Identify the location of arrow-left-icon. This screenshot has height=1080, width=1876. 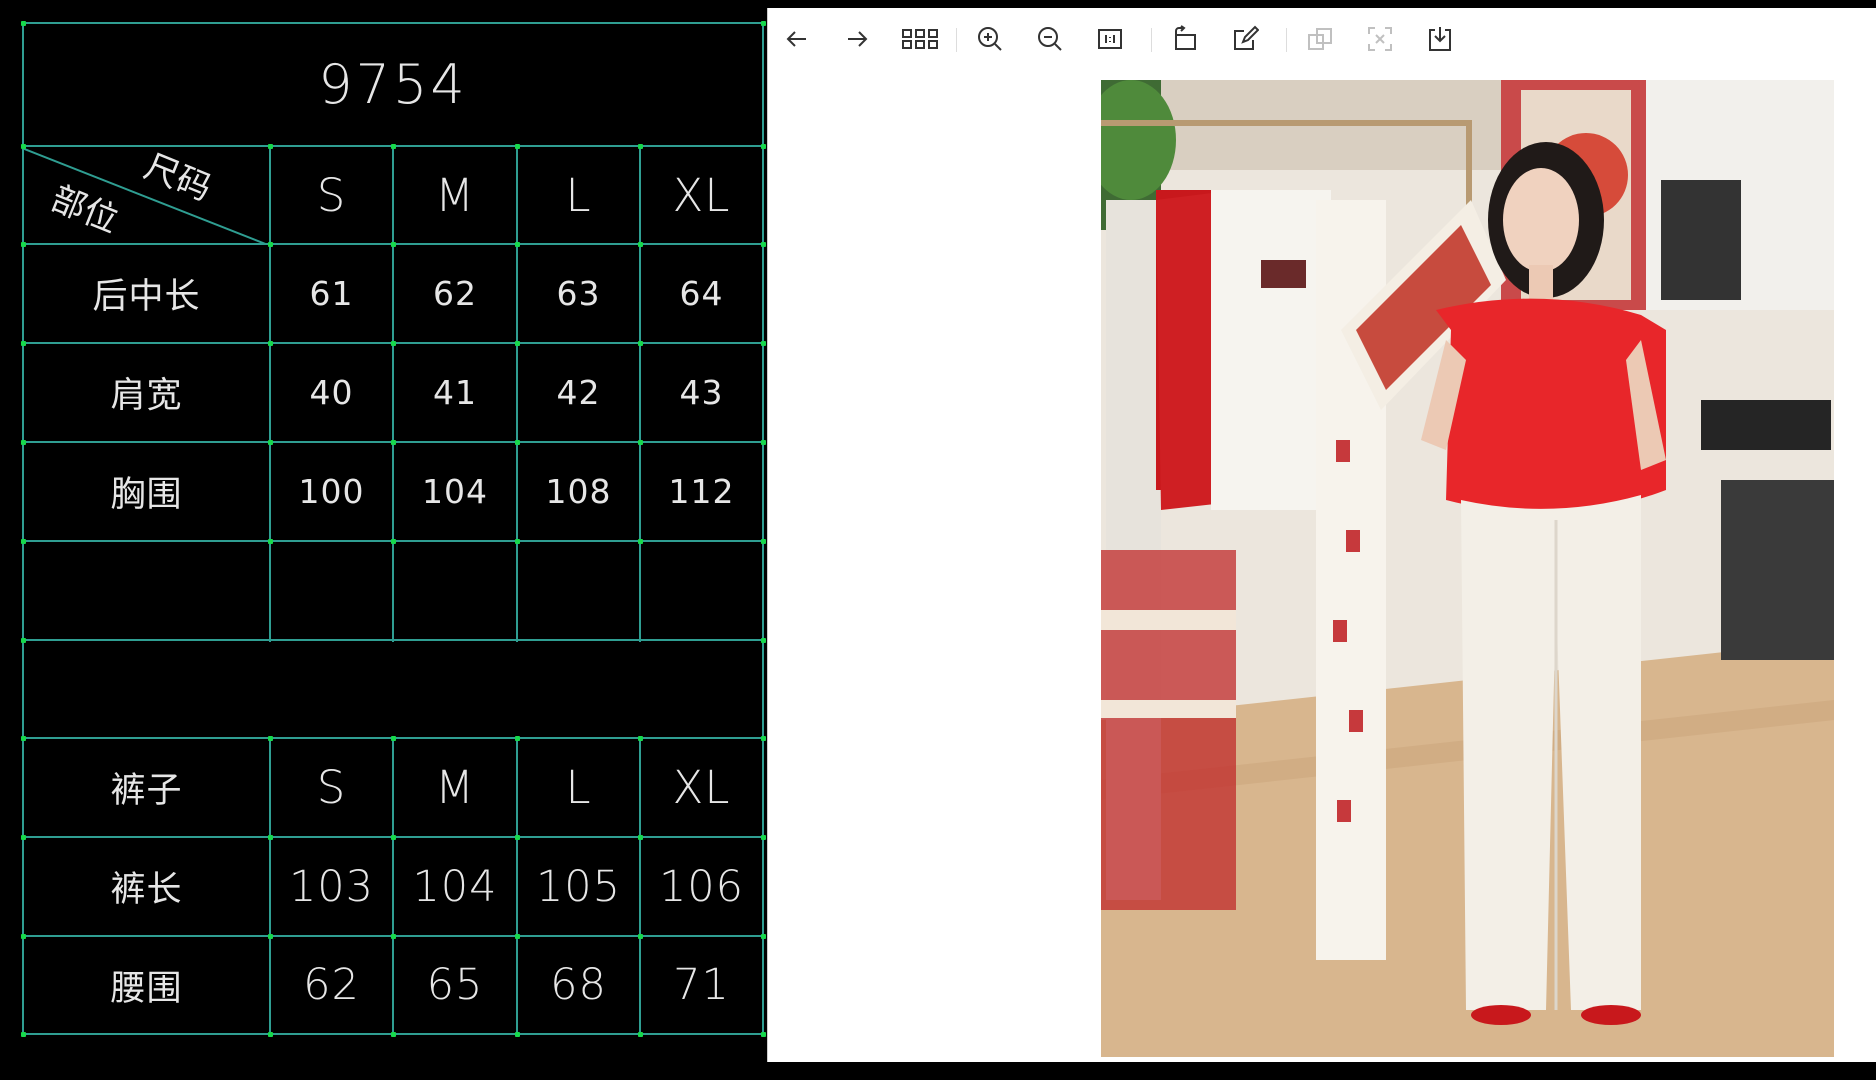
(796, 39).